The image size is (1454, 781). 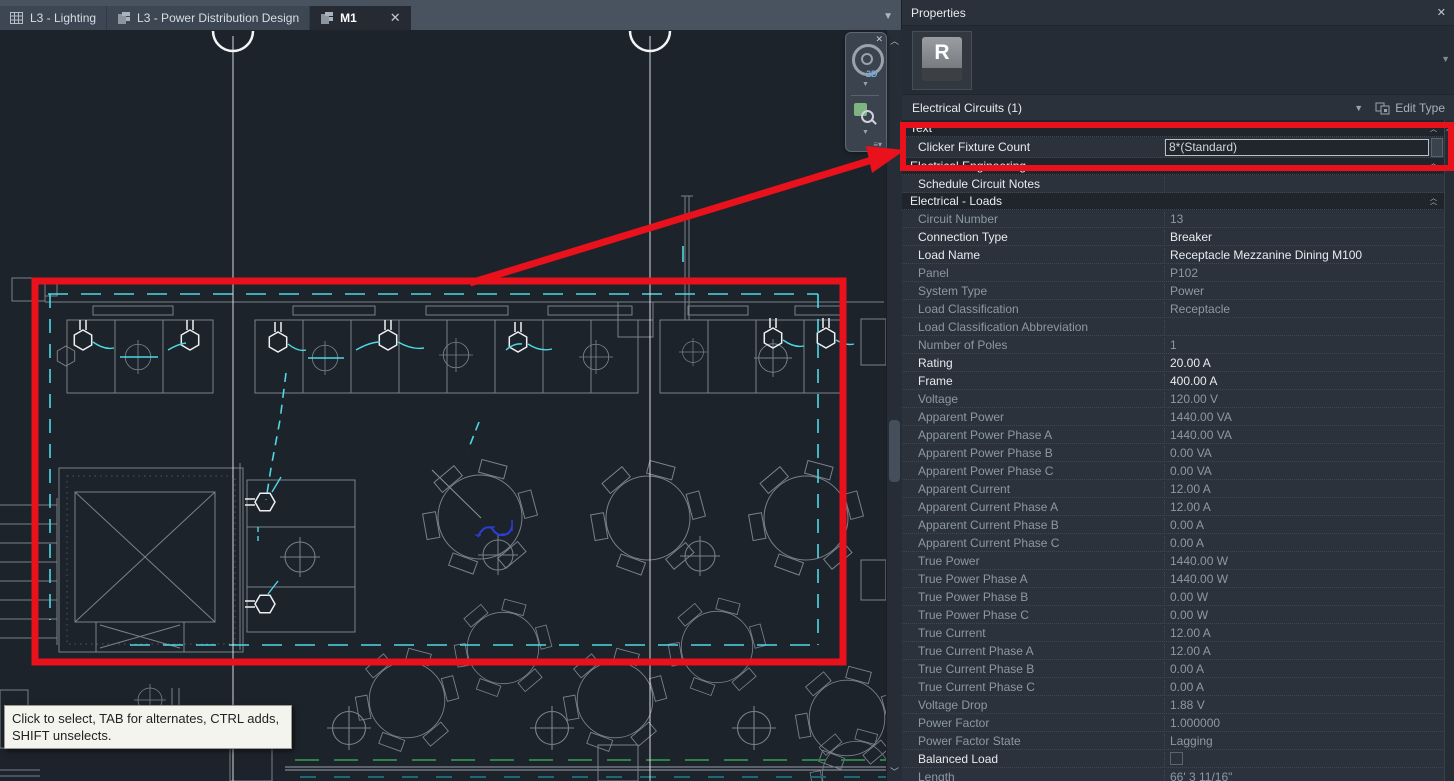 I want to click on property-row: Circuit Number 13, so click(x=1173, y=219).